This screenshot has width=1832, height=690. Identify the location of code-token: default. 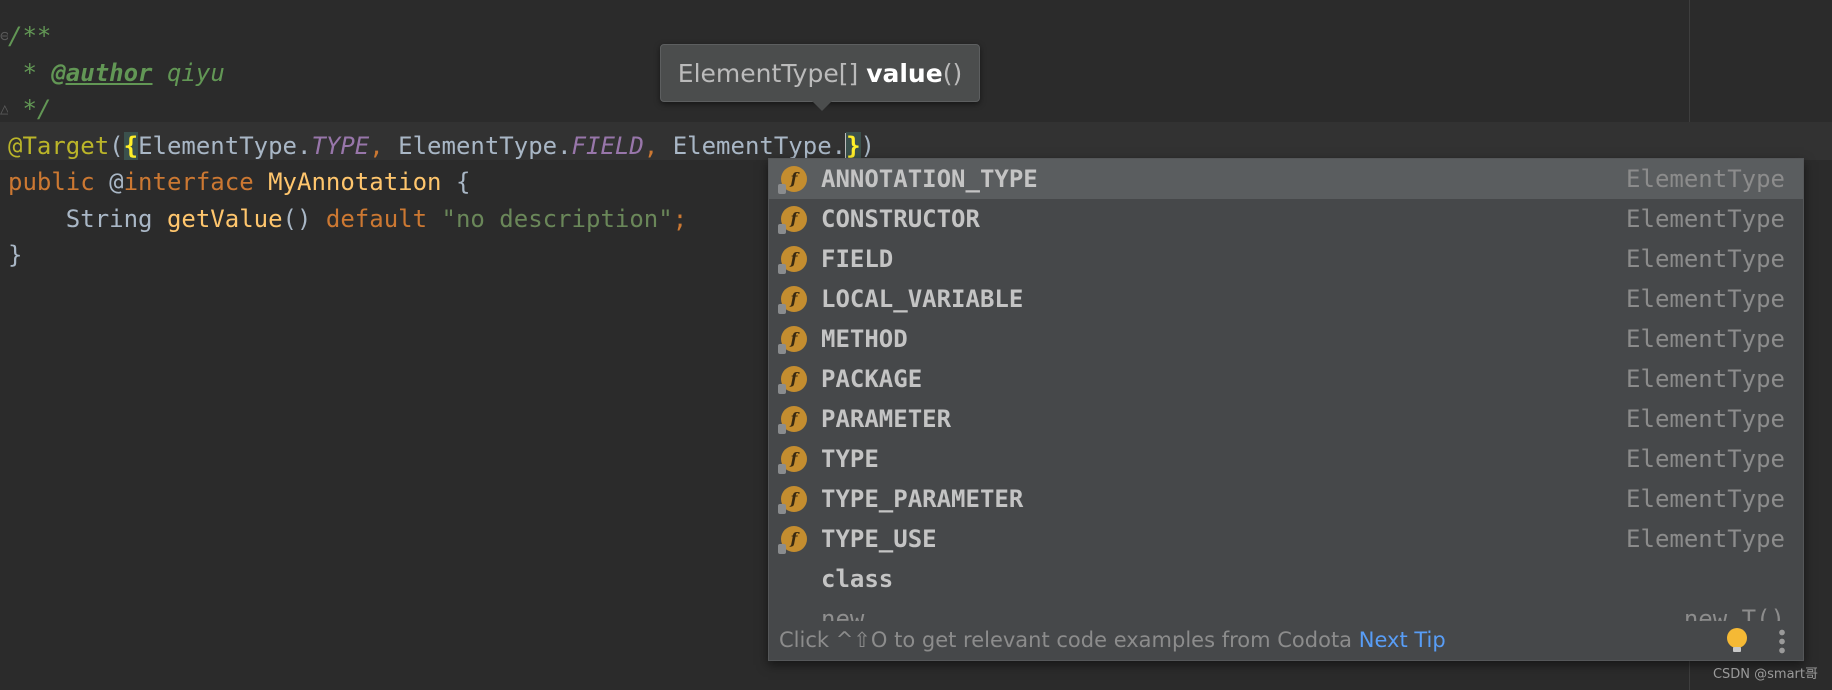
(383, 218).